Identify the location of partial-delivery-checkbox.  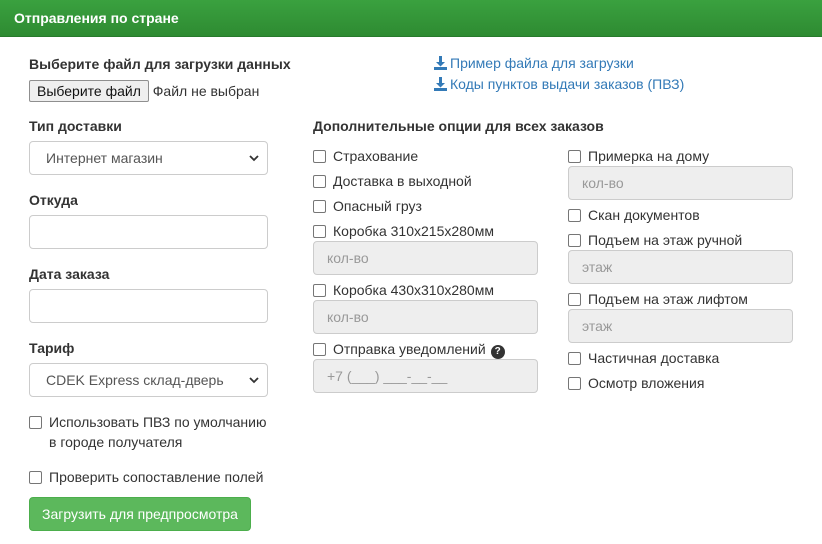
(574, 358).